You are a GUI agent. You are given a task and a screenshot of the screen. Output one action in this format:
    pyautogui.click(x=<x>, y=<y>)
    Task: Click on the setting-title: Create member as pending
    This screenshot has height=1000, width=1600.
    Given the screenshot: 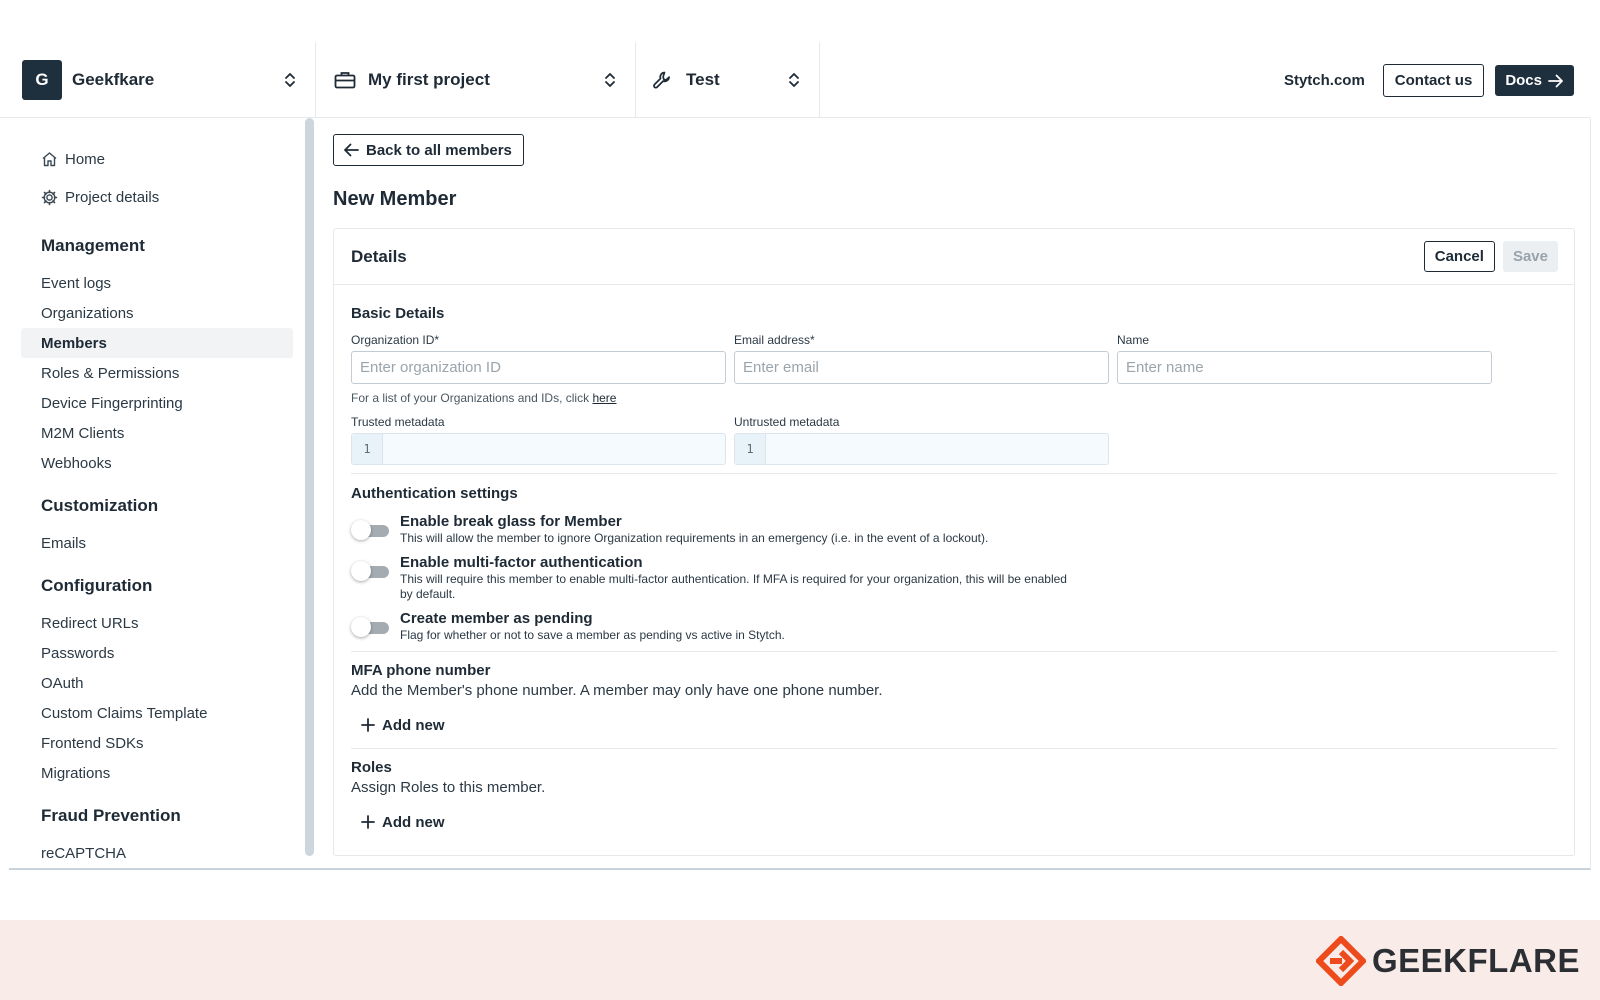 What is the action you would take?
    pyautogui.click(x=496, y=618)
    